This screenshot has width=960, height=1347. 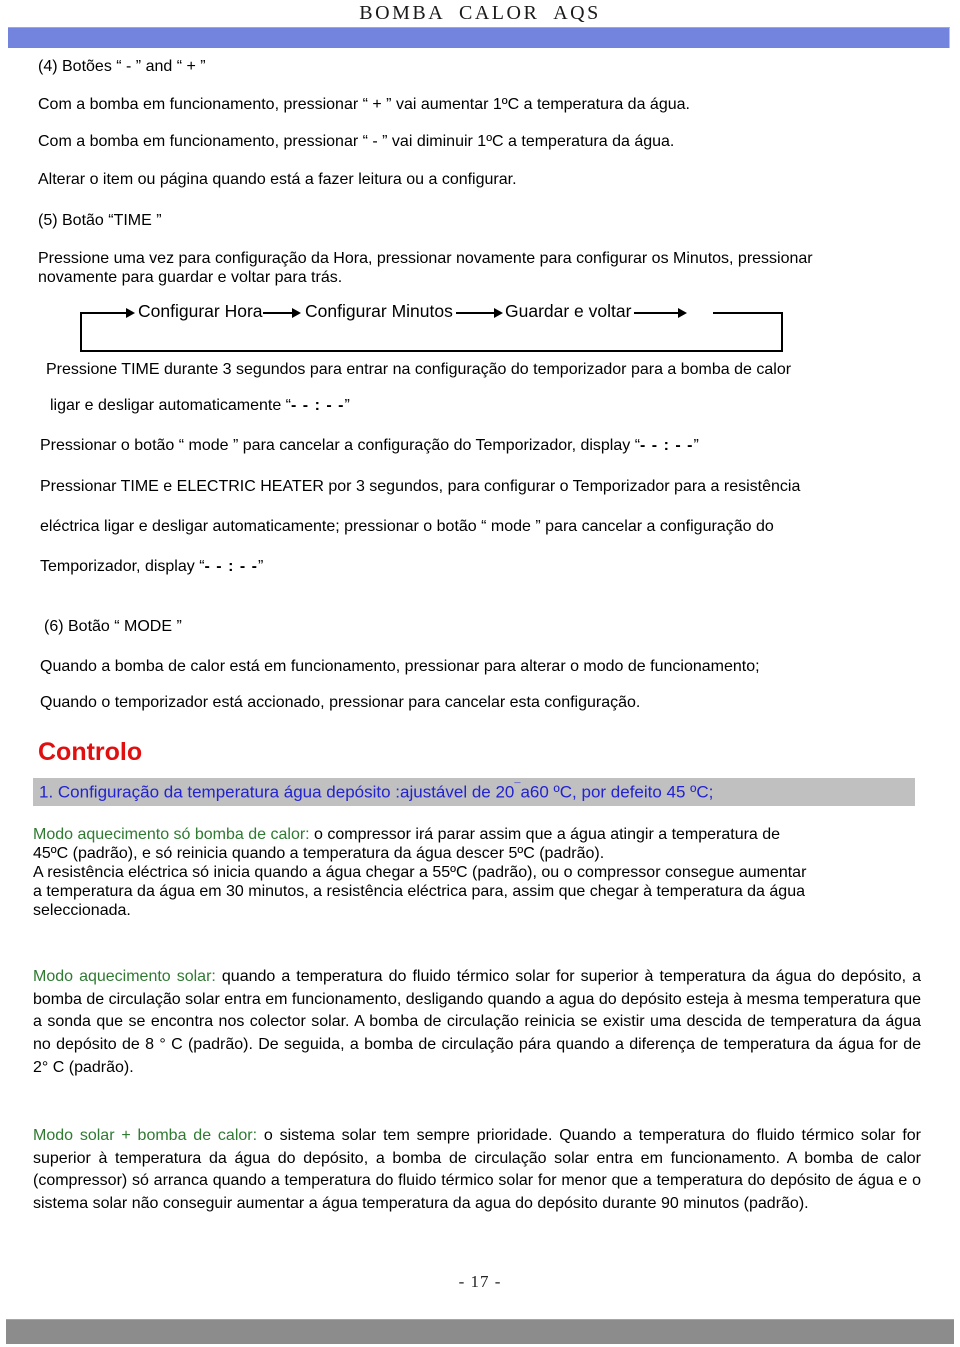 I want to click on header-accent-bar, so click(x=479, y=37).